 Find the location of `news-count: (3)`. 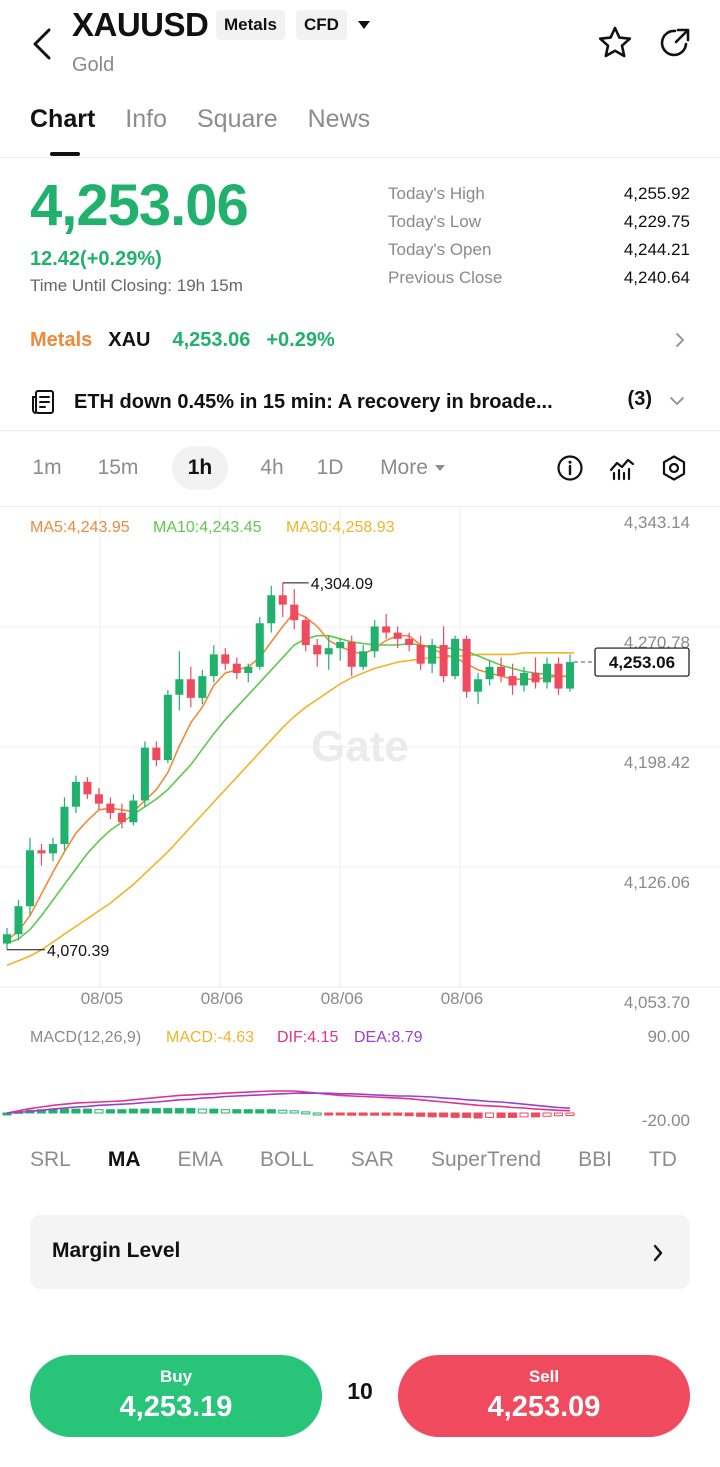

news-count: (3) is located at coordinates (639, 399).